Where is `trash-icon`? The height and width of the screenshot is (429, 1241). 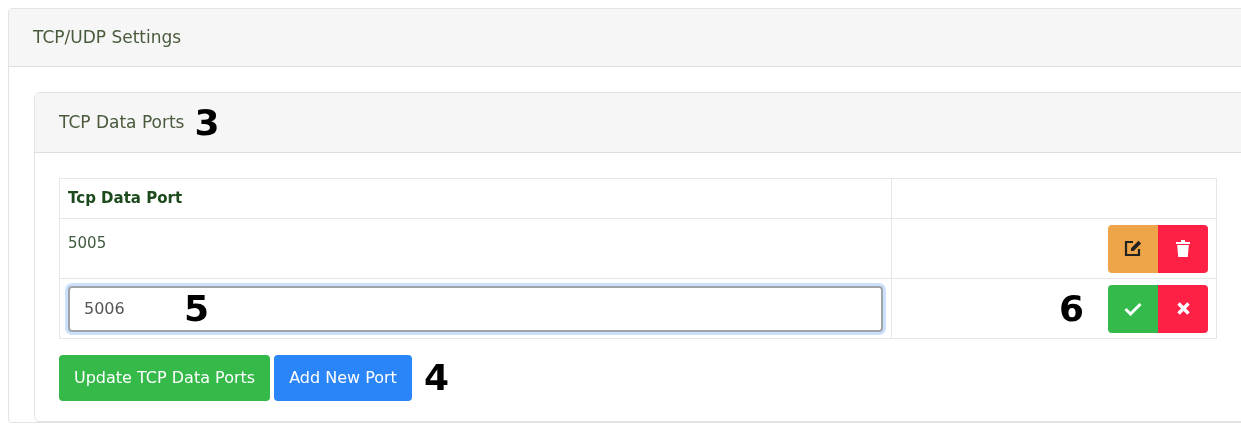
trash-icon is located at coordinates (1183, 248).